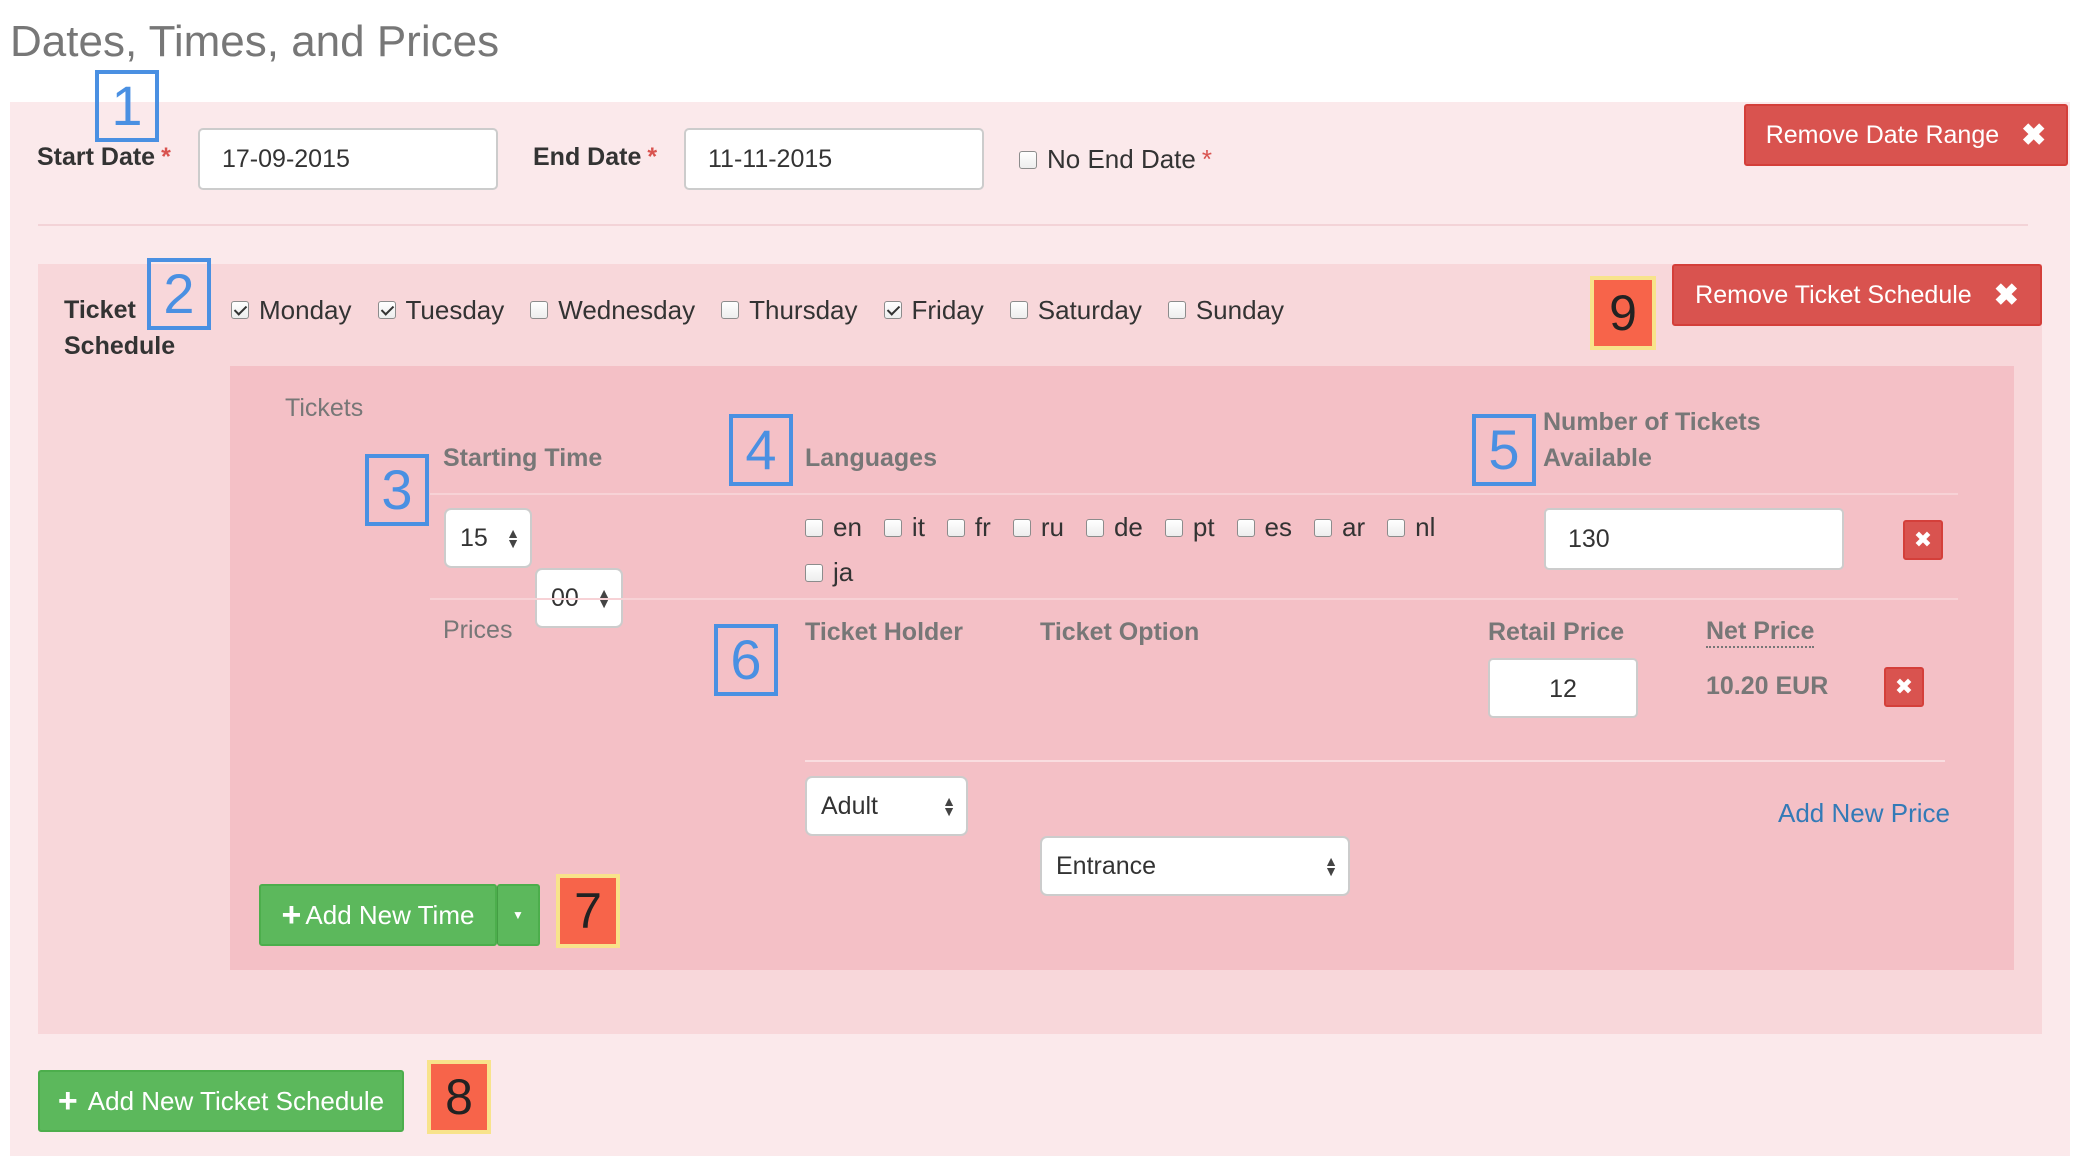  I want to click on lang-es: es, so click(1264, 527).